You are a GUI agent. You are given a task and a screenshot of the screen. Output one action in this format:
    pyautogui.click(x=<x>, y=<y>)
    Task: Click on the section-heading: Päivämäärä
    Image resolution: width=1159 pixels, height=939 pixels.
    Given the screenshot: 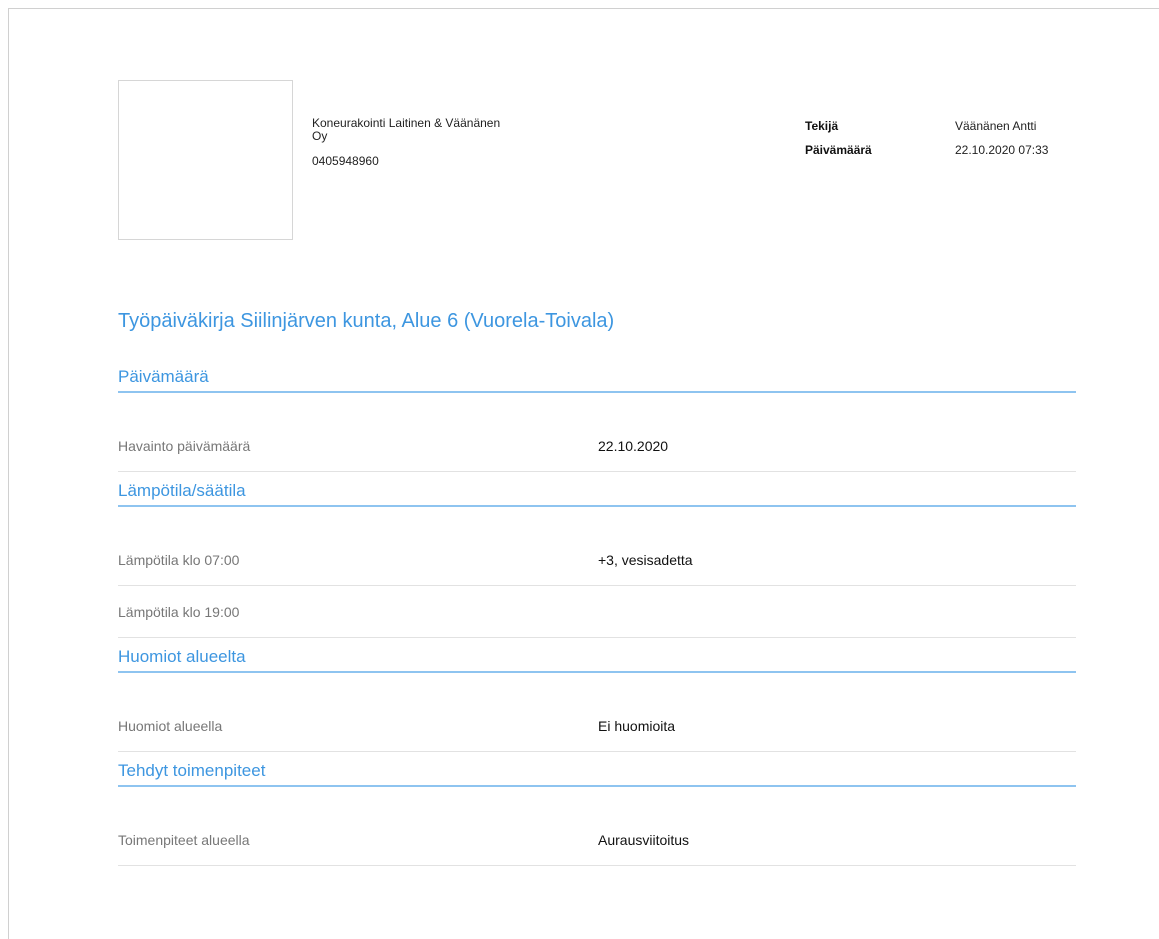 What is the action you would take?
    pyautogui.click(x=597, y=379)
    